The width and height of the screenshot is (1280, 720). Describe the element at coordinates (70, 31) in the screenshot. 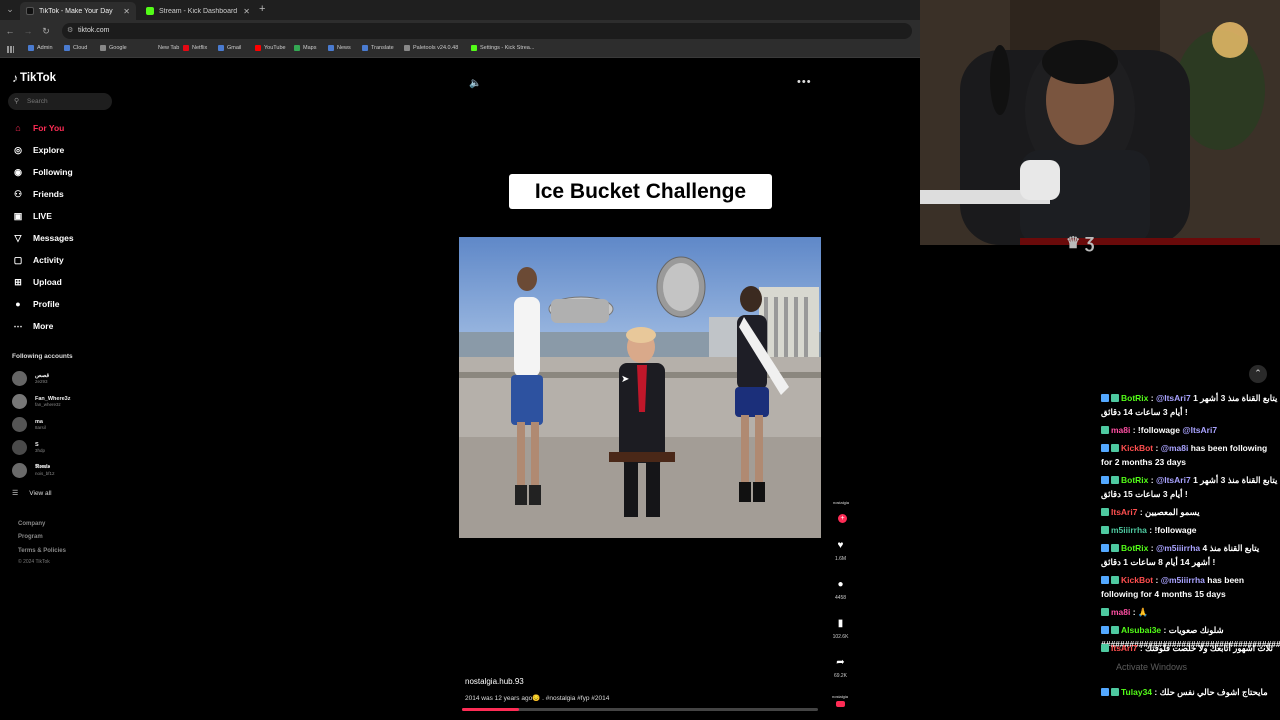

I see `site-info-icon: ⚙` at that location.